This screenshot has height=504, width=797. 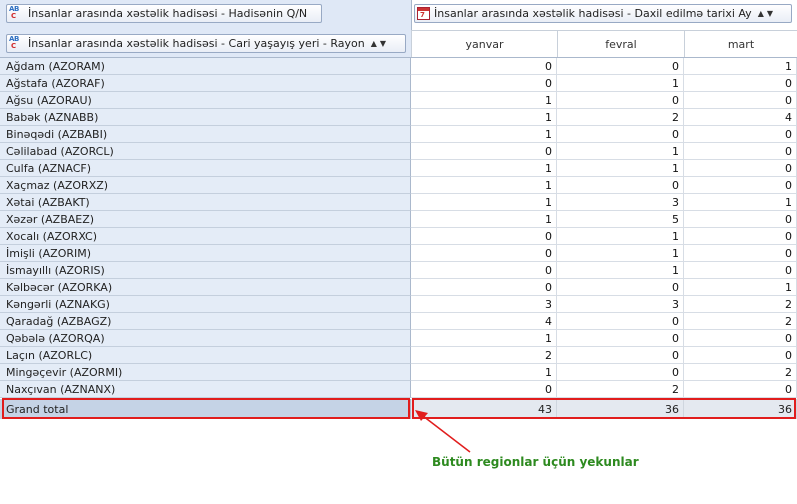 I want to click on row-label: Laçın (AZORLC), so click(x=205, y=355).